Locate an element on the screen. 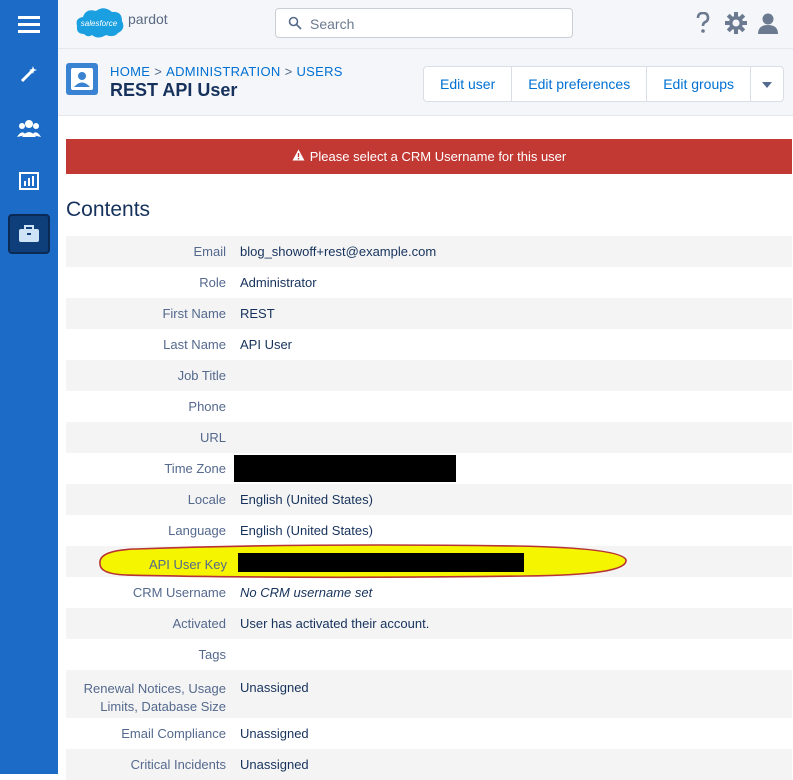 This screenshot has width=793, height=780. detail-row-first-name: First Name REST is located at coordinates (429, 313).